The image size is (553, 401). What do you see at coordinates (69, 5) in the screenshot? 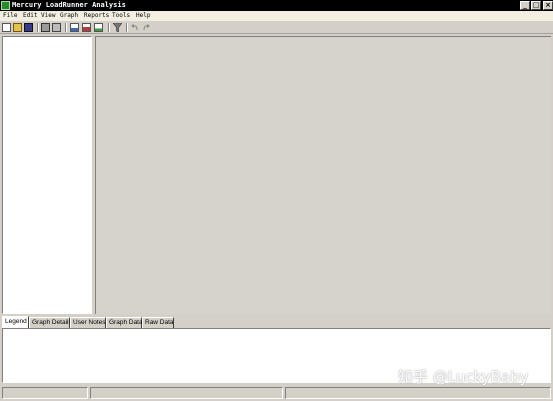
I see `window-title: Mercury LoadRunner Analysis` at bounding box center [69, 5].